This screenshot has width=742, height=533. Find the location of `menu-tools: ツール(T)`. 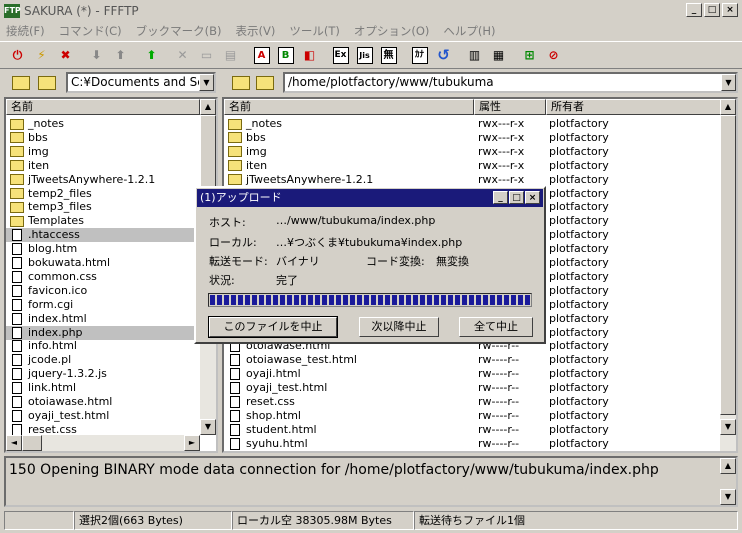

menu-tools: ツール(T) is located at coordinates (314, 31).